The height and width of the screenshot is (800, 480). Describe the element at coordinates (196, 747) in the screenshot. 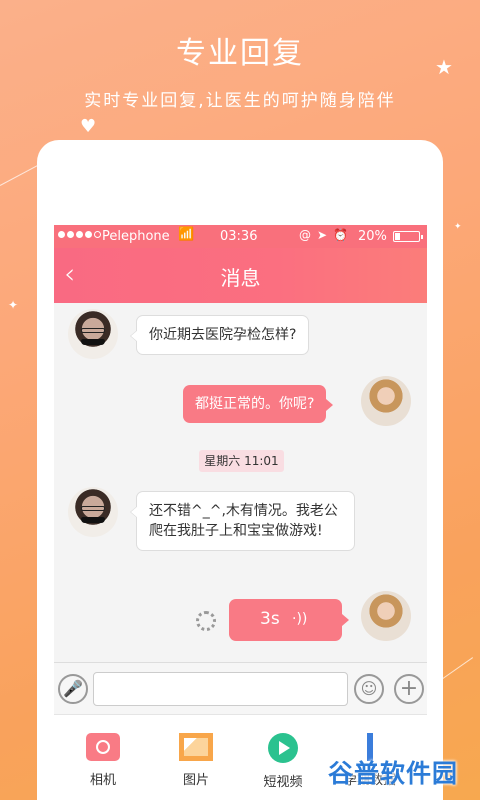

I see `image-icon` at that location.